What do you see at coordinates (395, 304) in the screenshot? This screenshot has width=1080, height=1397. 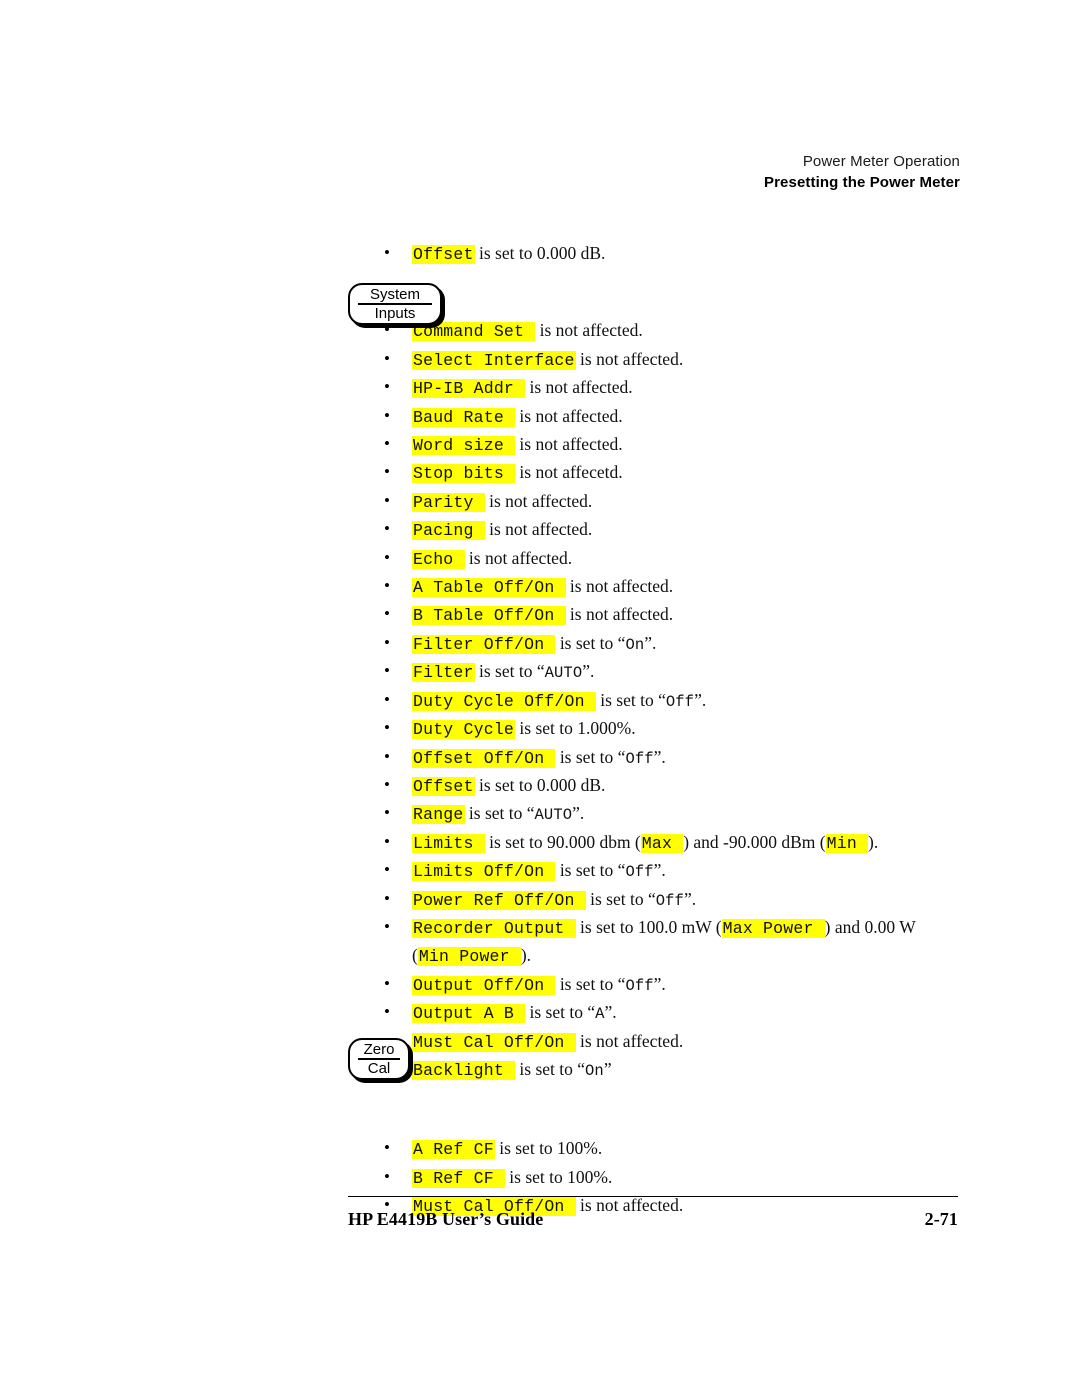 I see `hardware-key-system-inputs: System Inputs` at bounding box center [395, 304].